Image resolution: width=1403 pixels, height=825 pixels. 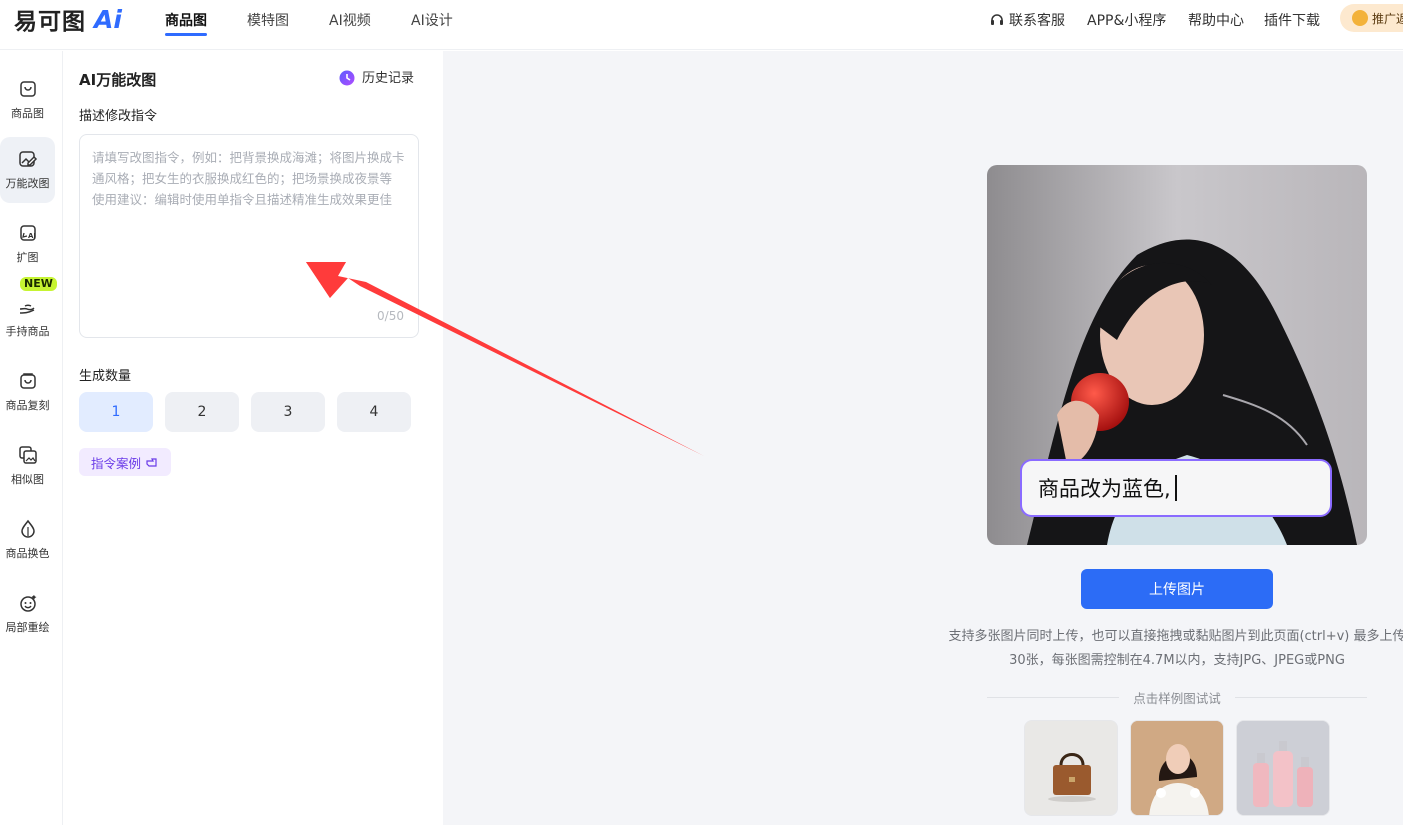 What do you see at coordinates (27, 528) in the screenshot?
I see `color-drop-icon` at bounding box center [27, 528].